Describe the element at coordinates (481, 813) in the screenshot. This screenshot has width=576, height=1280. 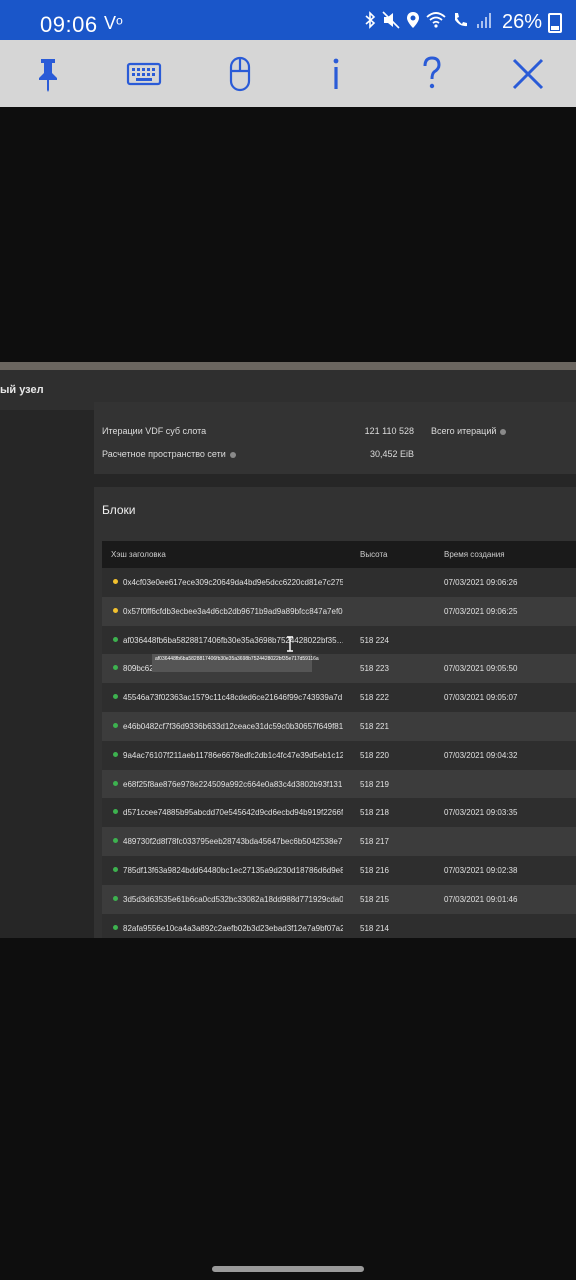
I see `block-time: 07/03/2021 09:03:35` at that location.